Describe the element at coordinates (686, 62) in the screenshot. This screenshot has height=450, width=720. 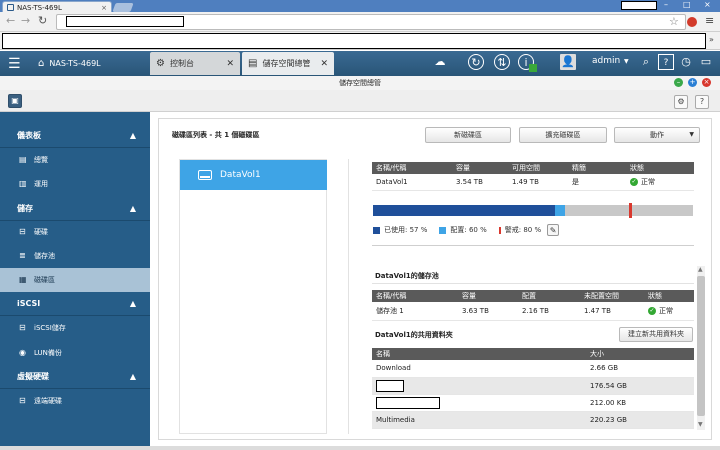
I see `resource-monitor-icon: ◷` at that location.